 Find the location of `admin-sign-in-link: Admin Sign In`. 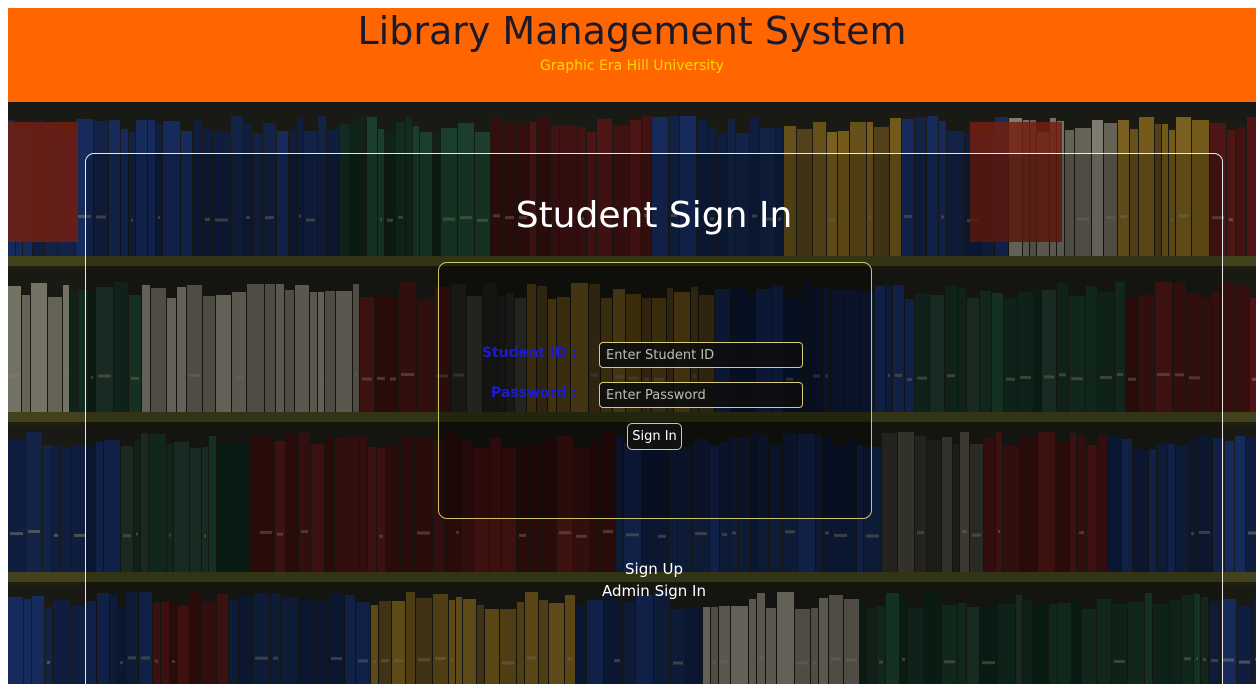

admin-sign-in-link: Admin Sign In is located at coordinates (654, 591).